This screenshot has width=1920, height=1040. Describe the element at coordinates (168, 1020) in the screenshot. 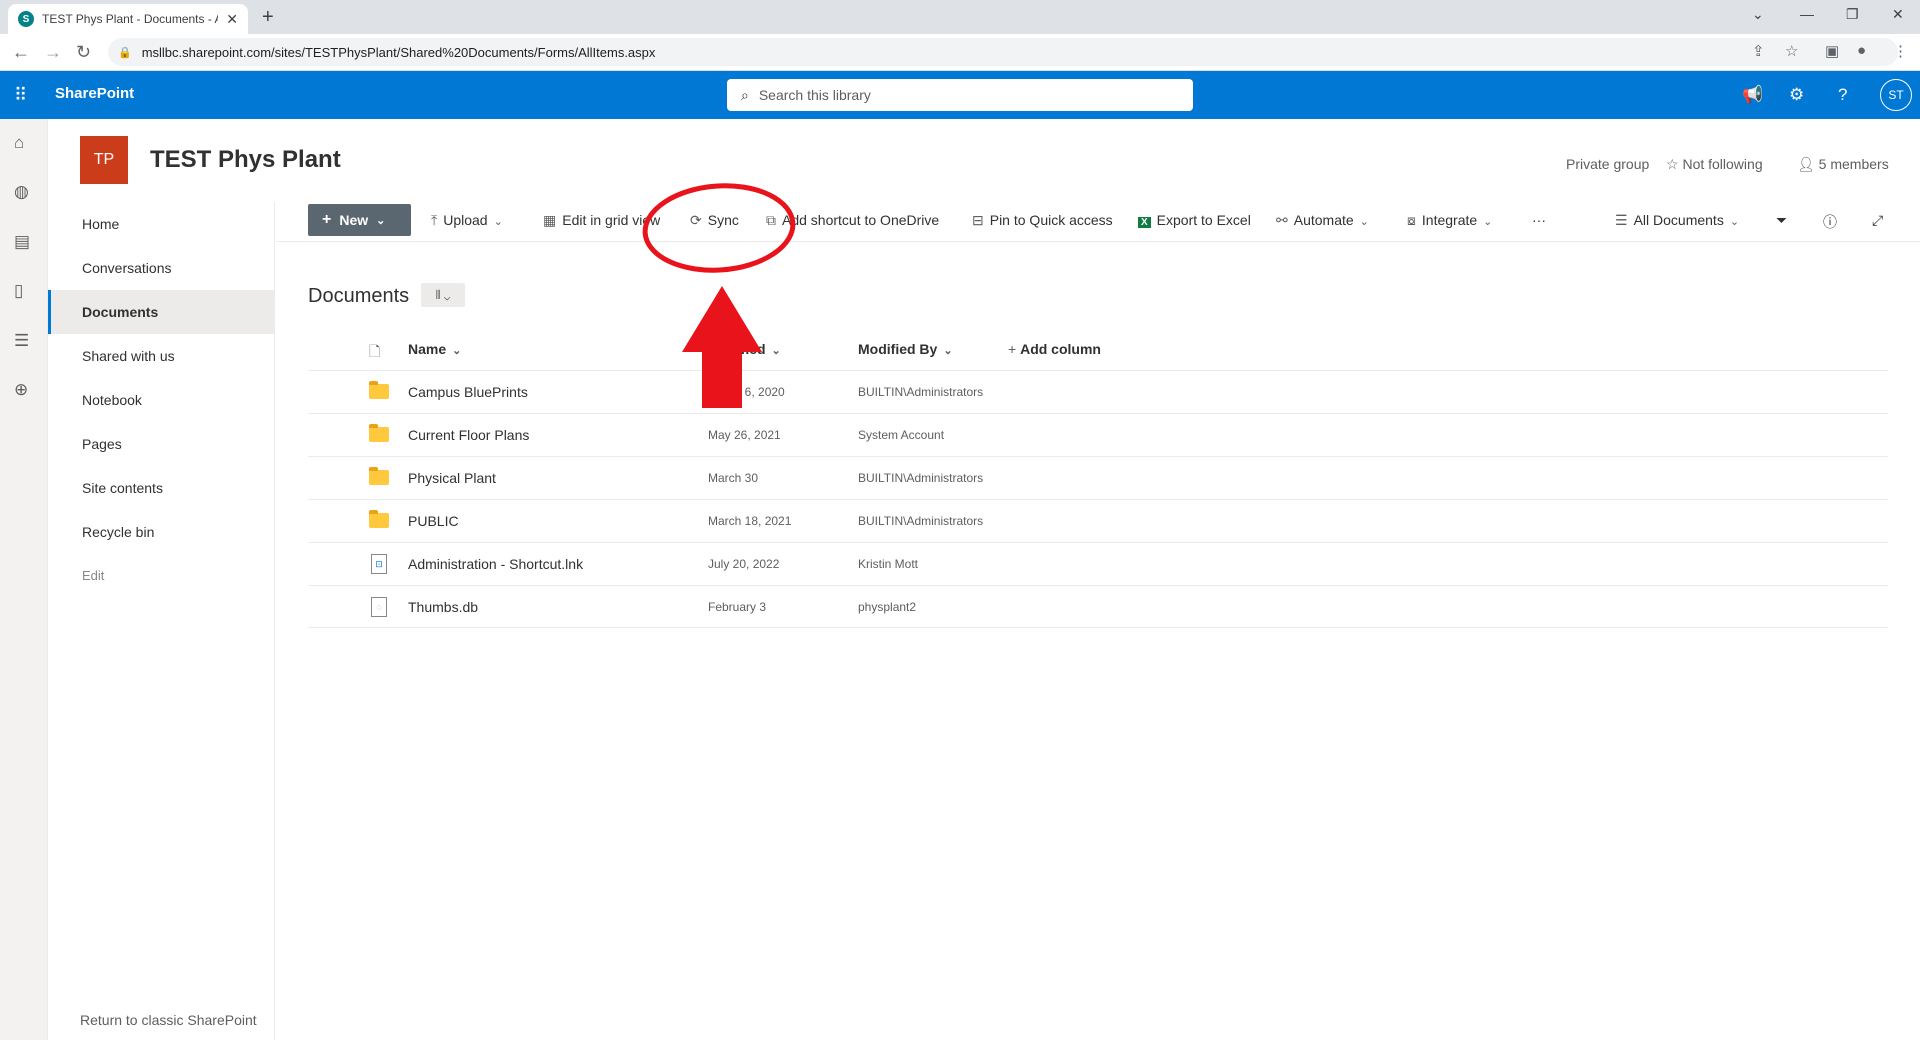

I see `return-to-classic-link: Return to classic SharePoint` at that location.